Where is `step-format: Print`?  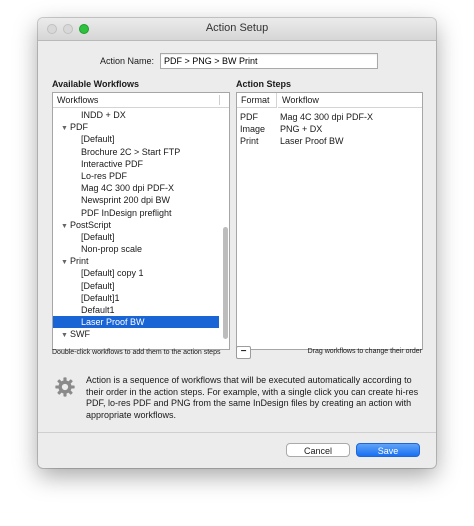
step-format: Print is located at coordinates (249, 141).